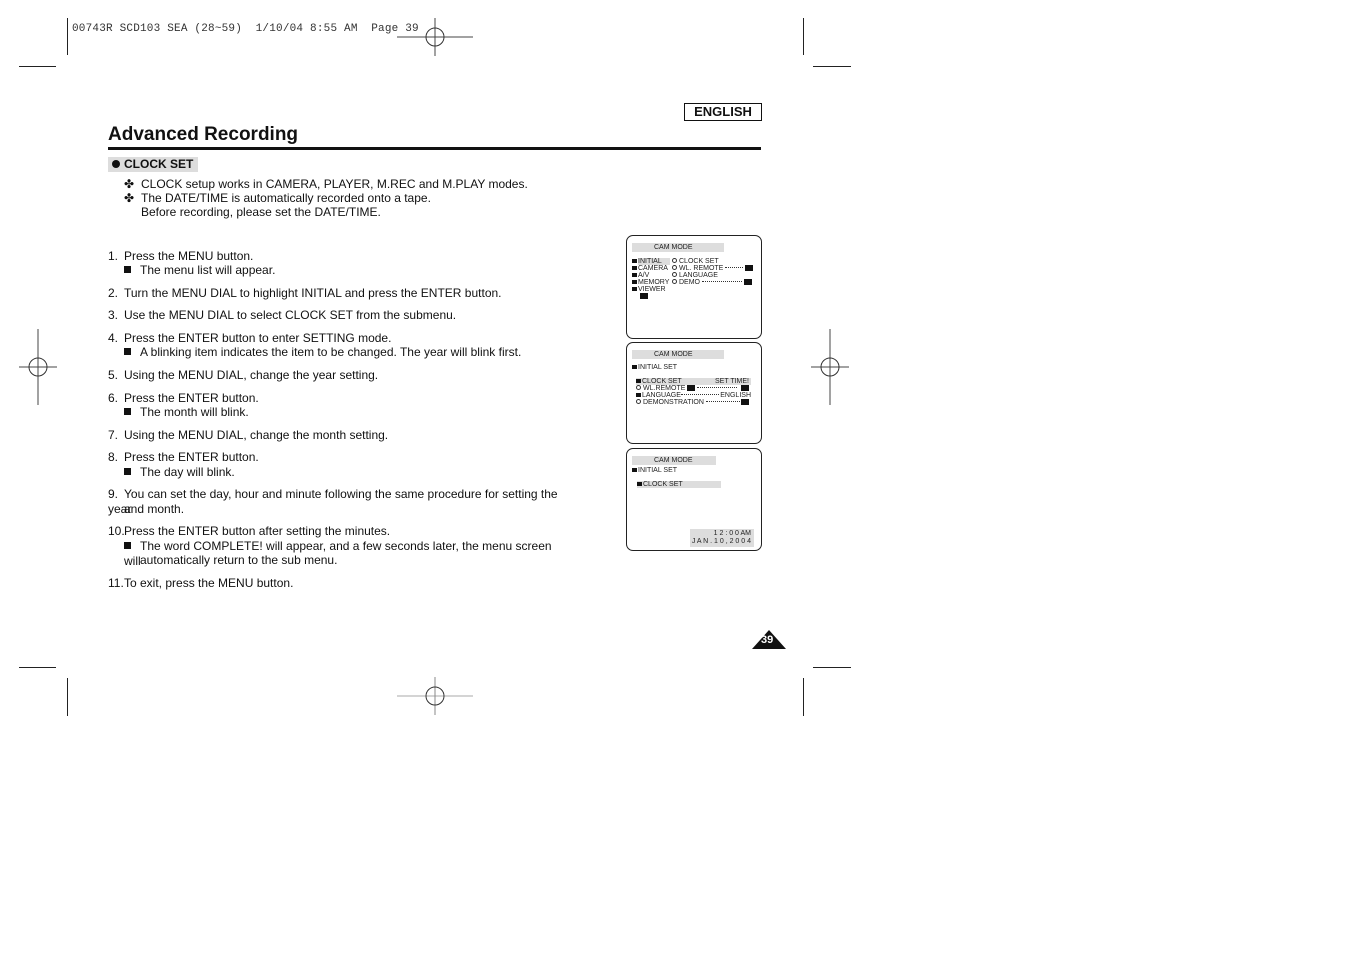 The width and height of the screenshot is (1351, 954). Describe the element at coordinates (153, 164) in the screenshot. I see `section-heading: CLOCK SET` at that location.